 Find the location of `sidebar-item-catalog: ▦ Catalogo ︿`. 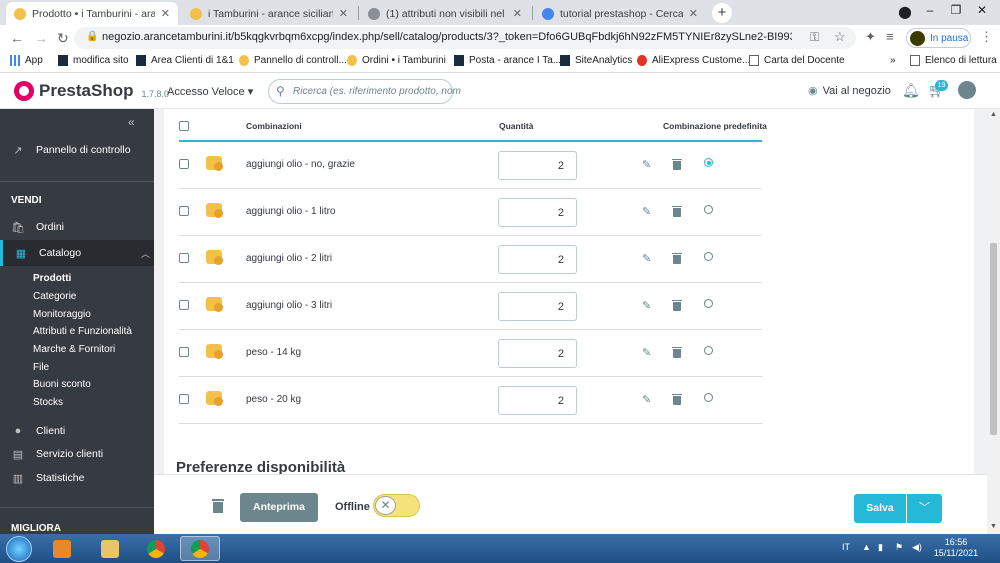

sidebar-item-catalog: ▦ Catalogo ︿ is located at coordinates (77, 253).